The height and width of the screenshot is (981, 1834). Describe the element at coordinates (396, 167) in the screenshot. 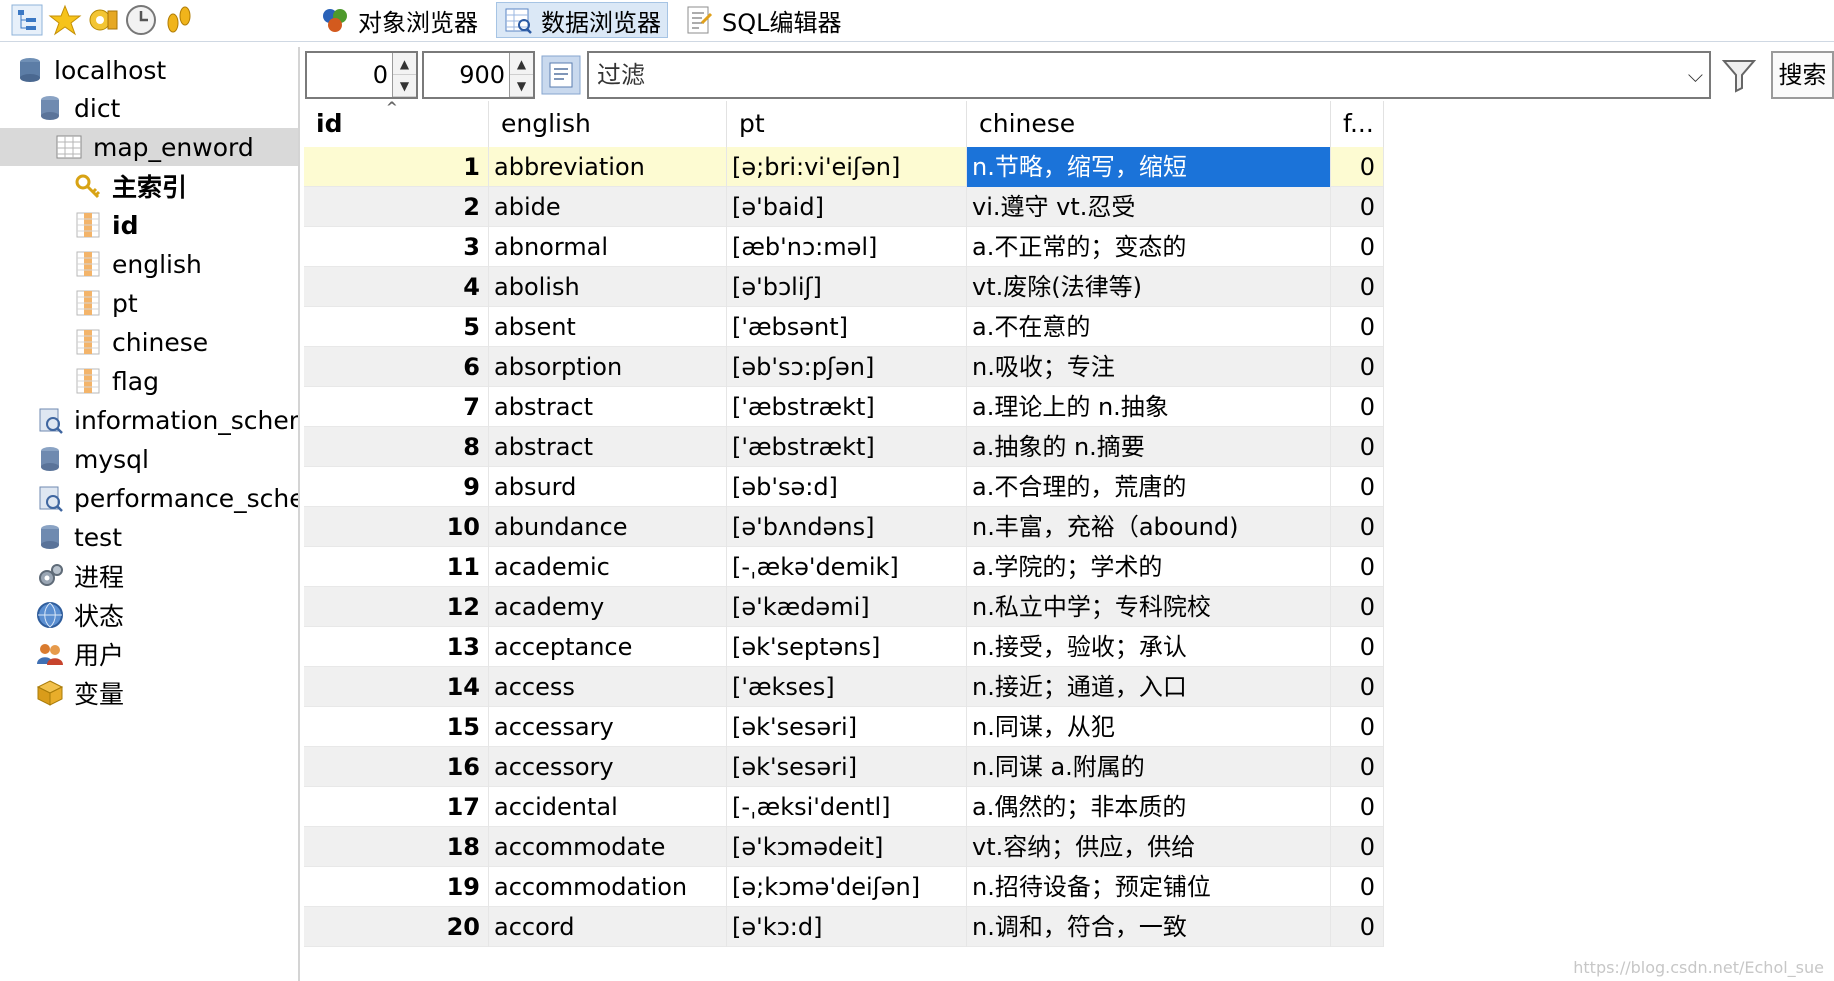

I see `cell-id: 1` at that location.